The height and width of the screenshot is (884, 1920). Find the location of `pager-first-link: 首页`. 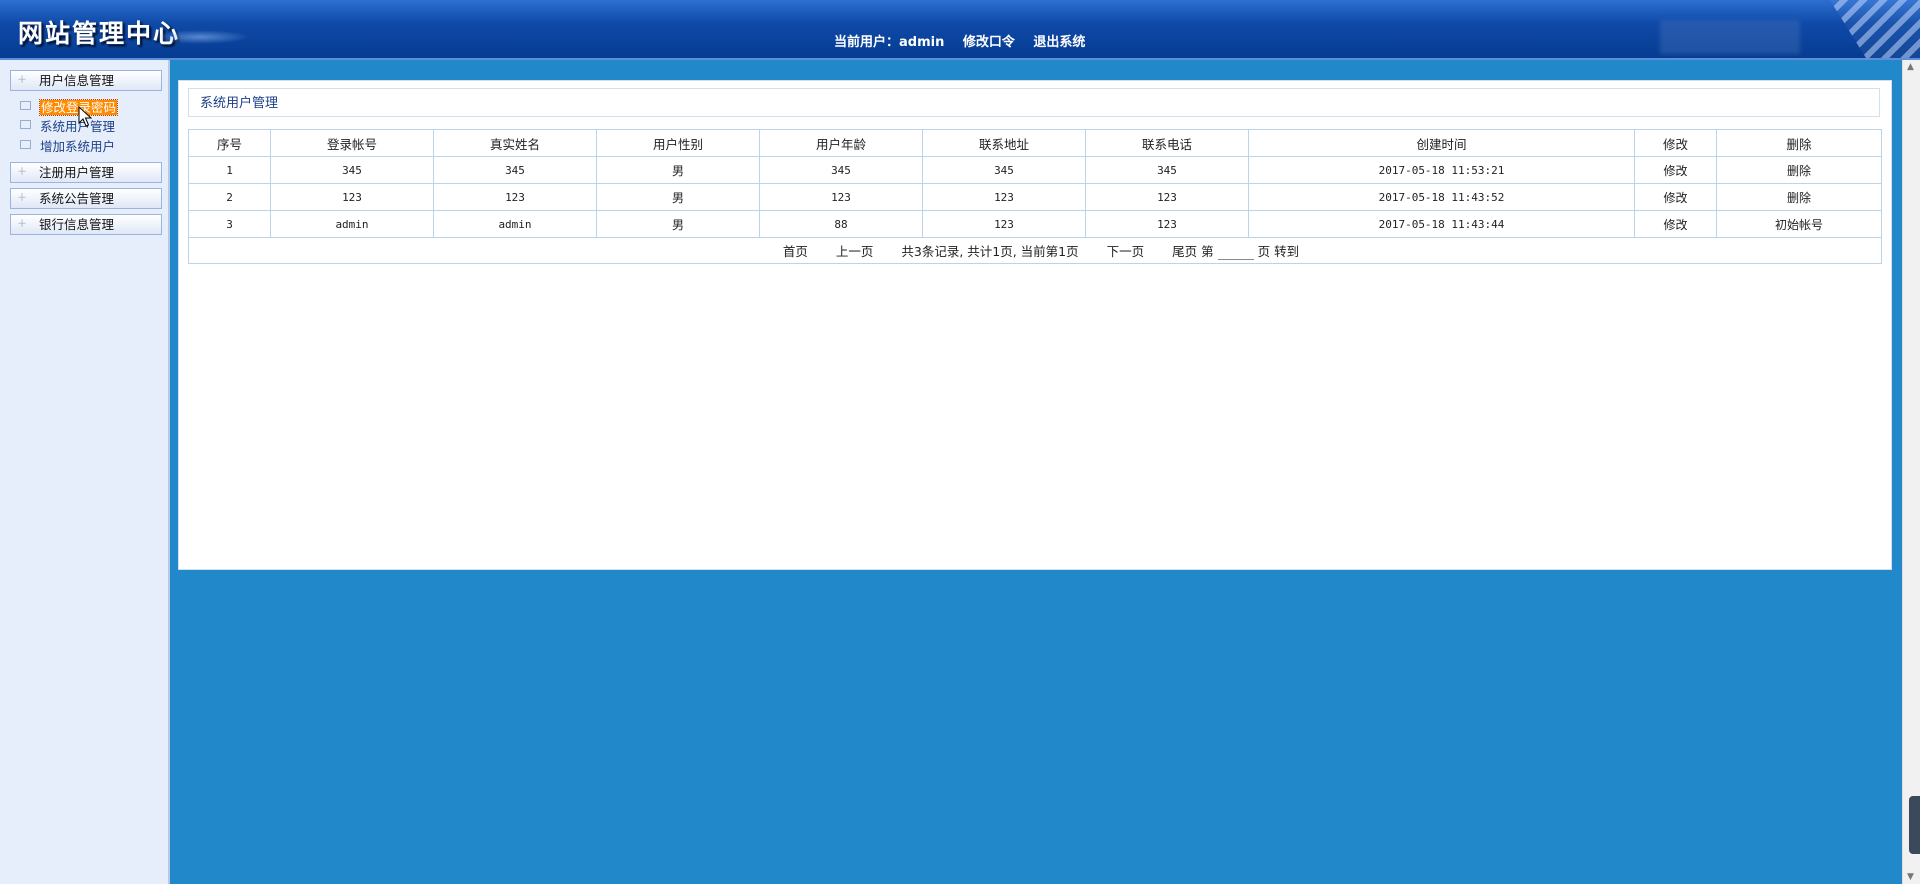

pager-first-link: 首页 is located at coordinates (795, 251).